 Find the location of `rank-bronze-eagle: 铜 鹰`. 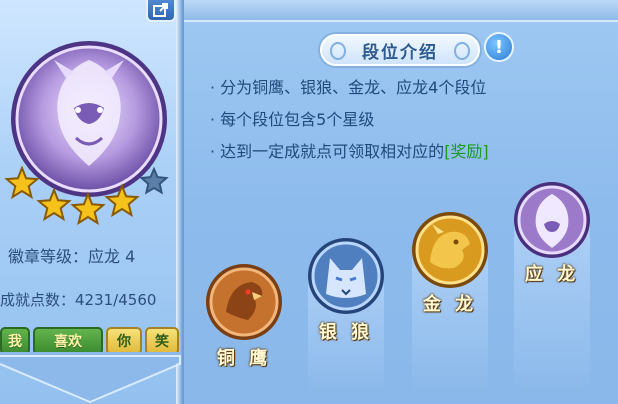

rank-bronze-eagle: 铜 鹰 is located at coordinates (244, 317).